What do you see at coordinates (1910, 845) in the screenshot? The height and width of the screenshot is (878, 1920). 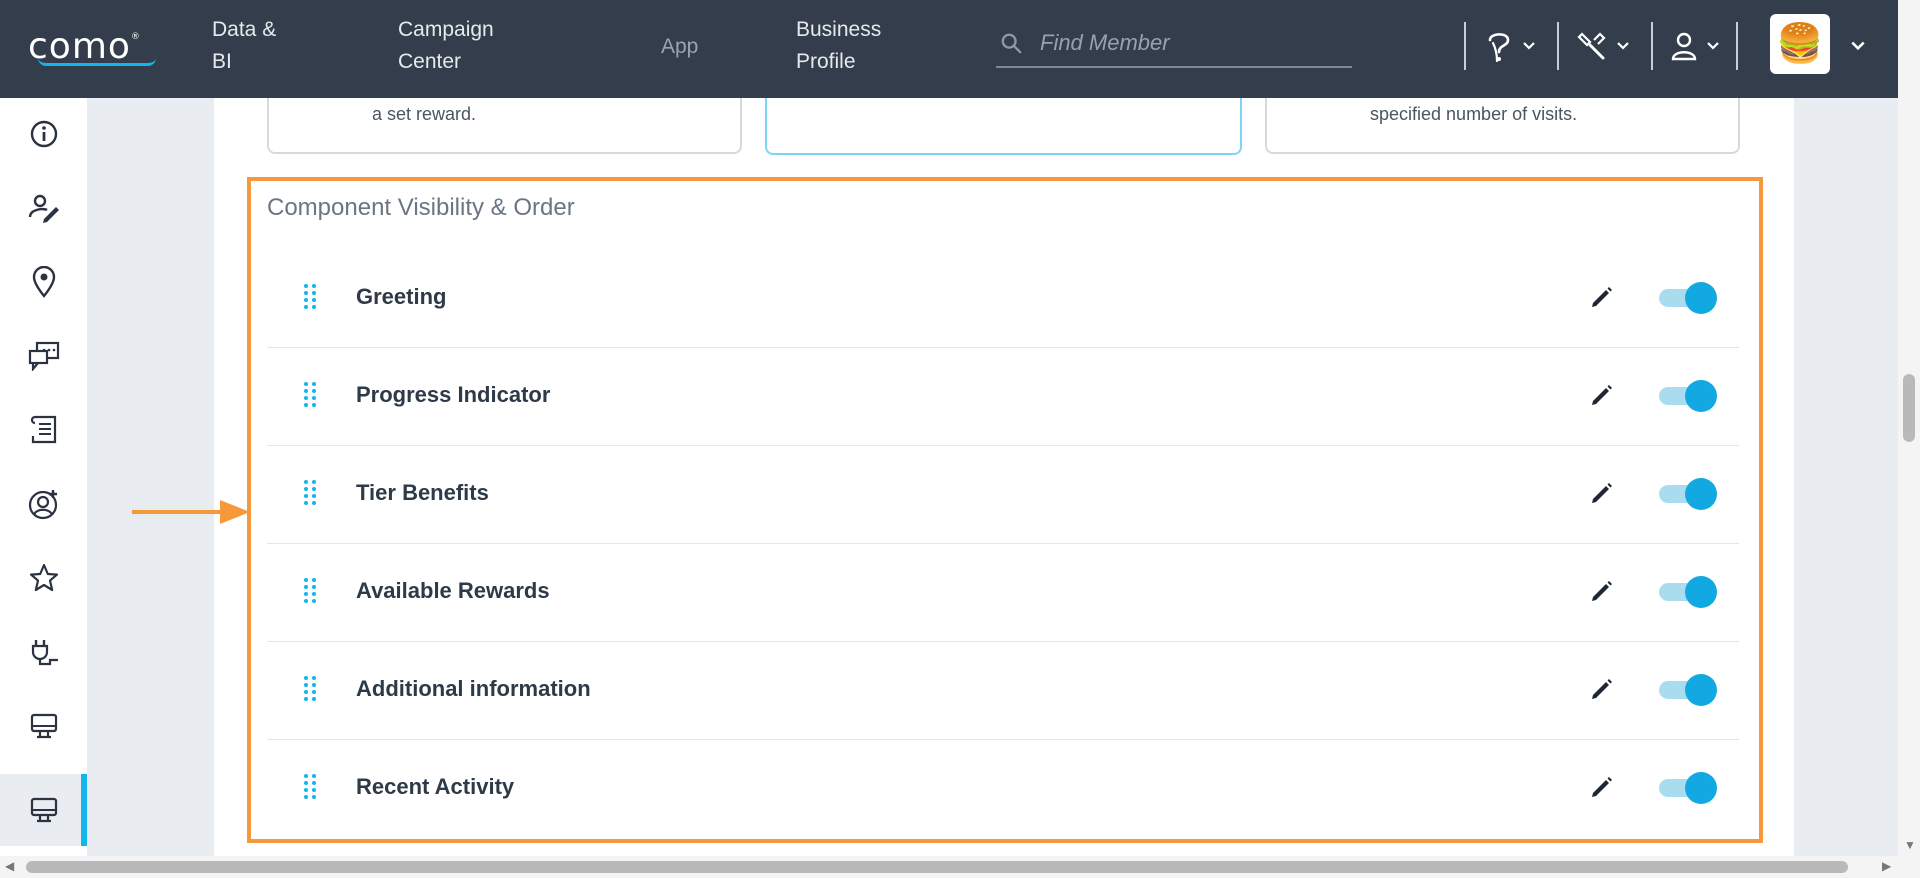 I see `scroll-down-arrow: ▼` at bounding box center [1910, 845].